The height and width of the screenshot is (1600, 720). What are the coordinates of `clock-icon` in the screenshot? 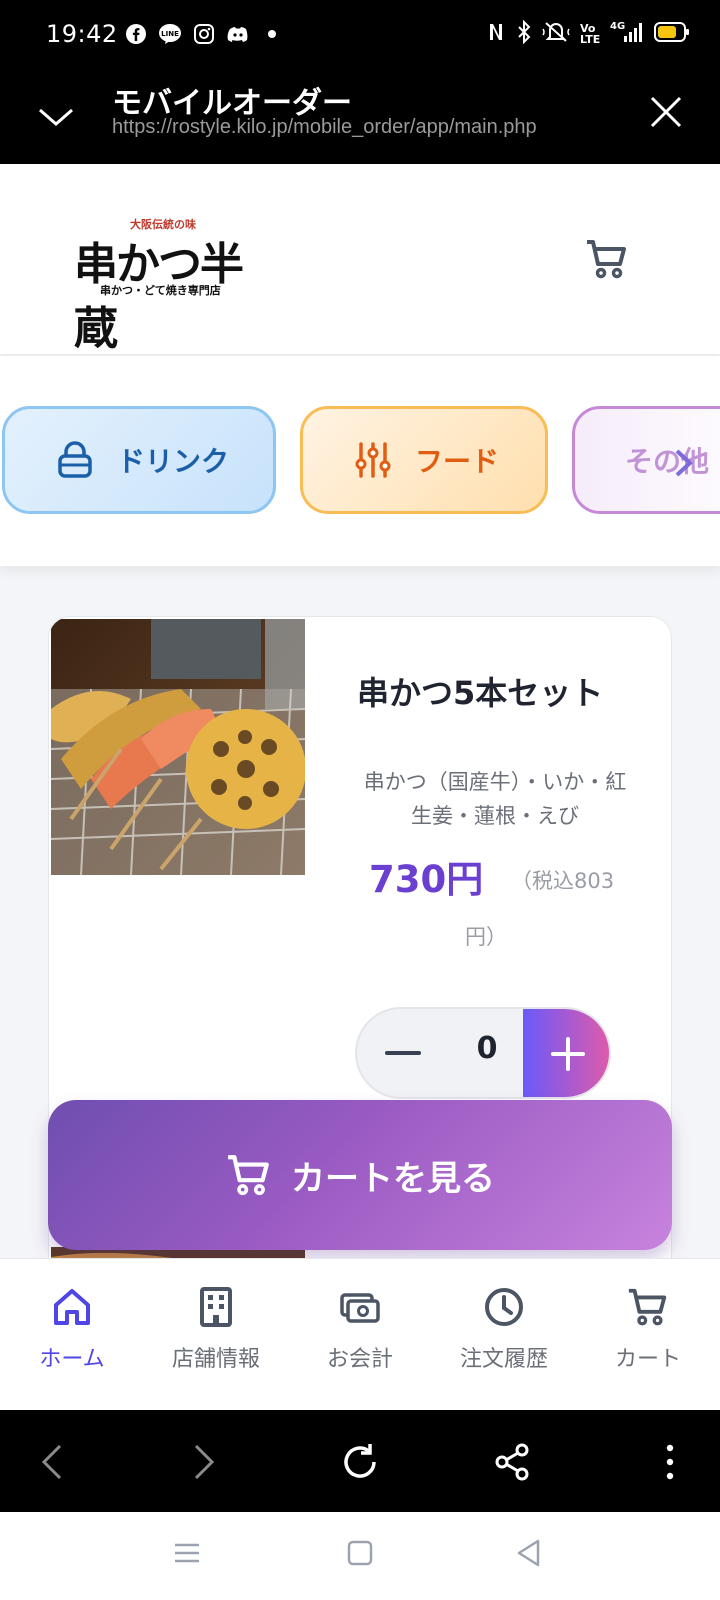 It's located at (504, 1307).